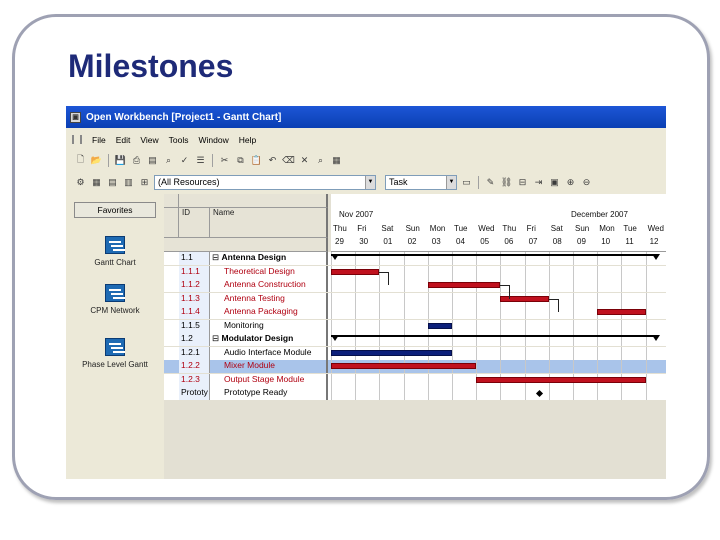 This screenshot has height=540, width=720. Describe the element at coordinates (415, 299) in the screenshot. I see `task-row: 1.1.3 Antenna Testing` at that location.